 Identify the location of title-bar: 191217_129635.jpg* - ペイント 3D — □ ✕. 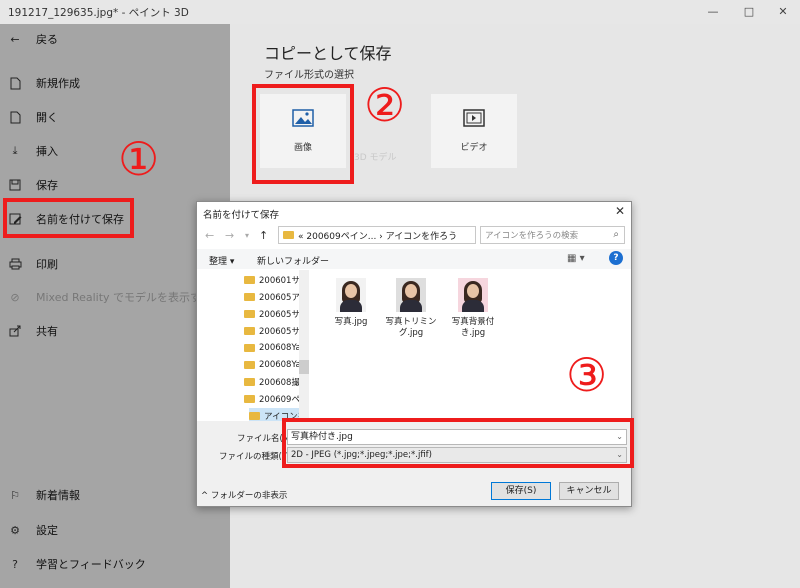
(400, 12).